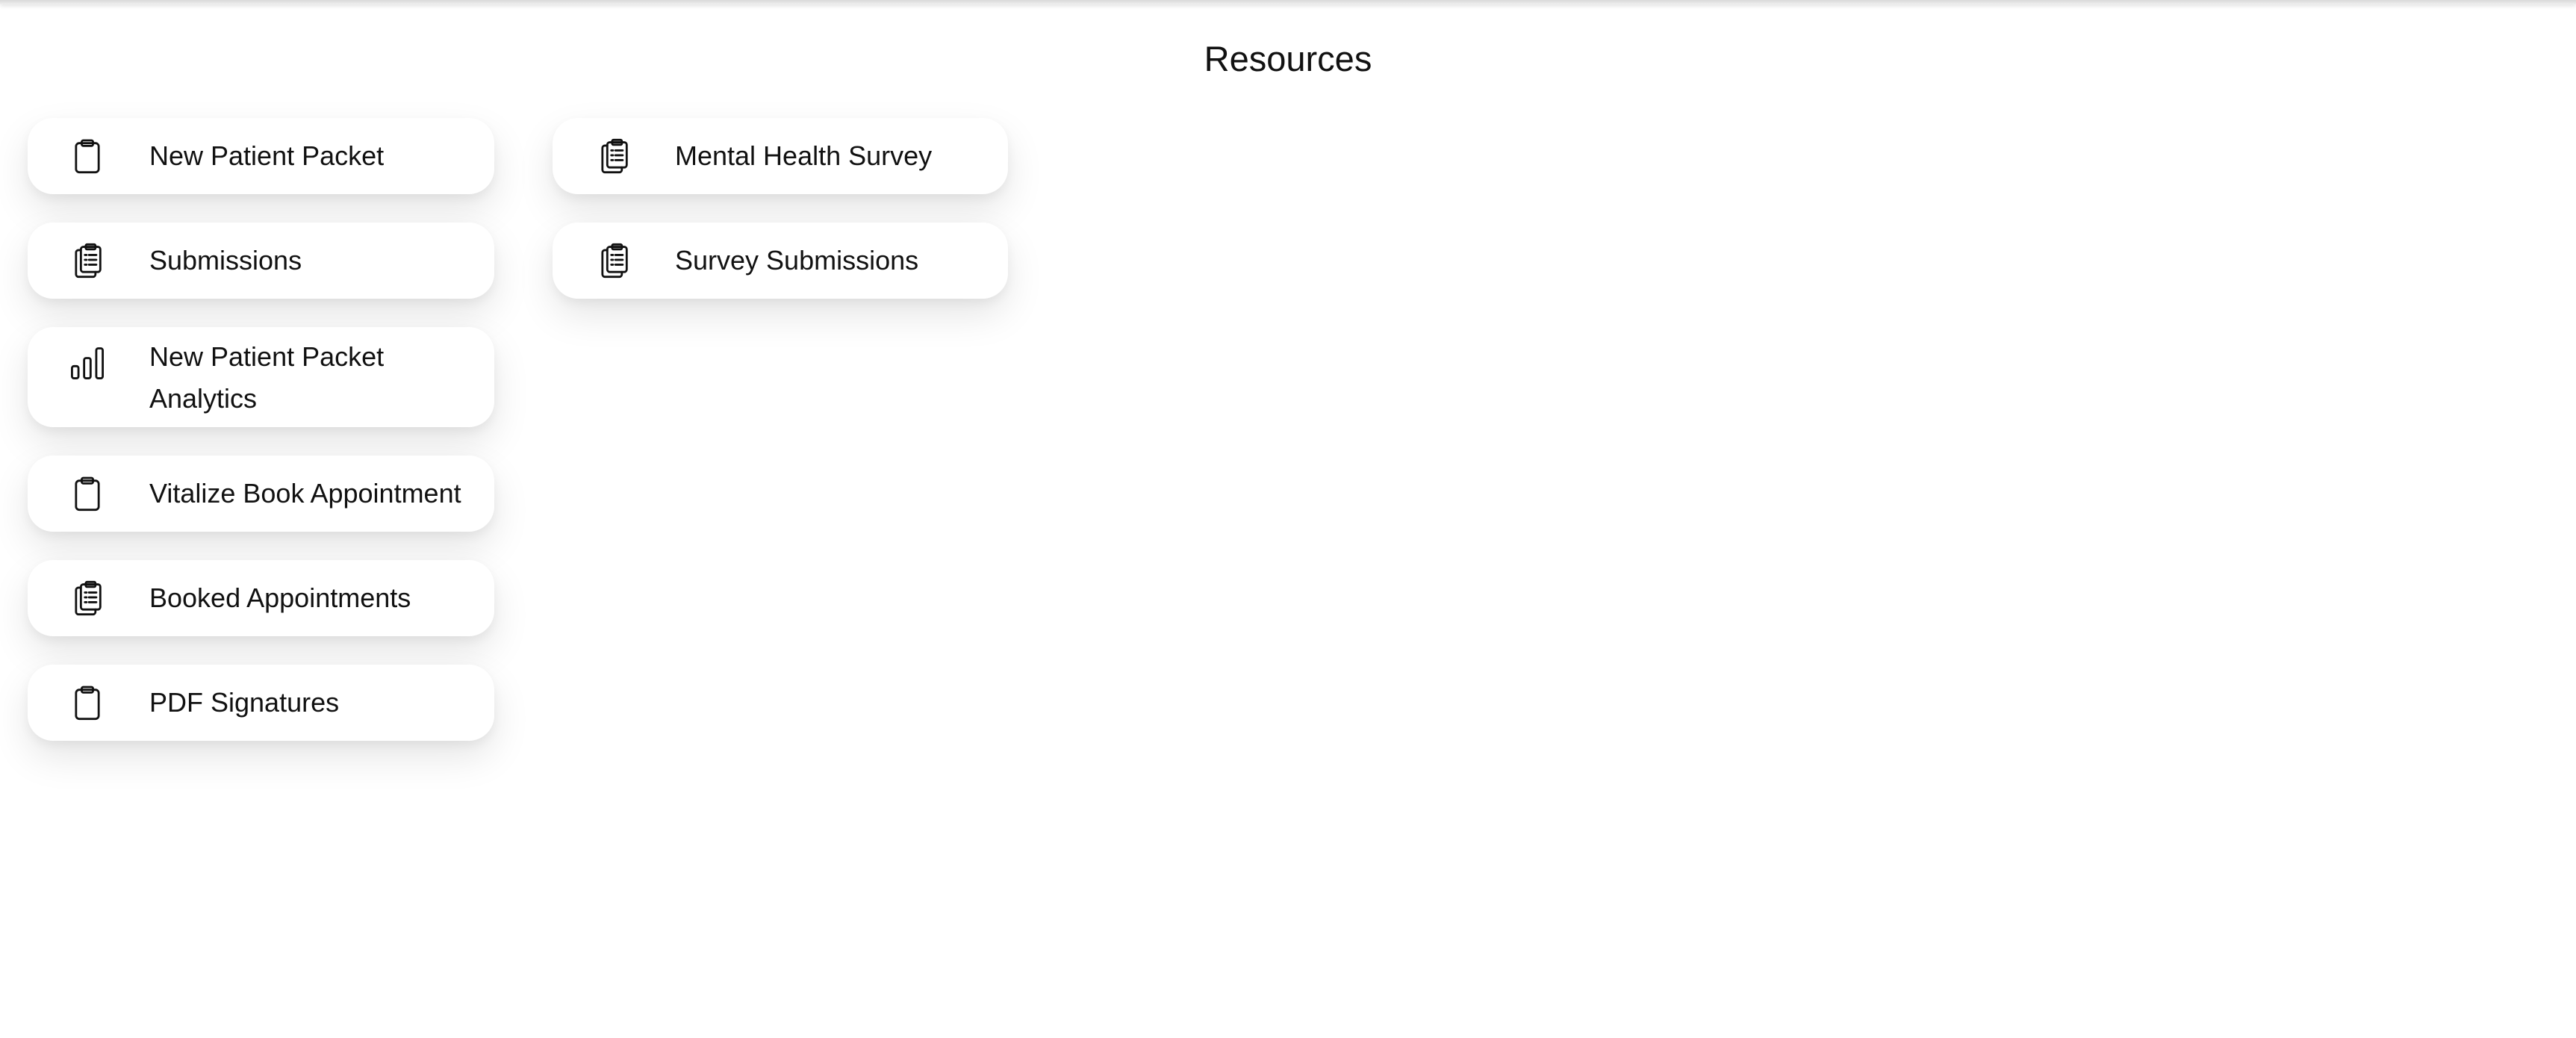 The image size is (2576, 1038). What do you see at coordinates (797, 260) in the screenshot?
I see `resource-label: Survey Submissions` at bounding box center [797, 260].